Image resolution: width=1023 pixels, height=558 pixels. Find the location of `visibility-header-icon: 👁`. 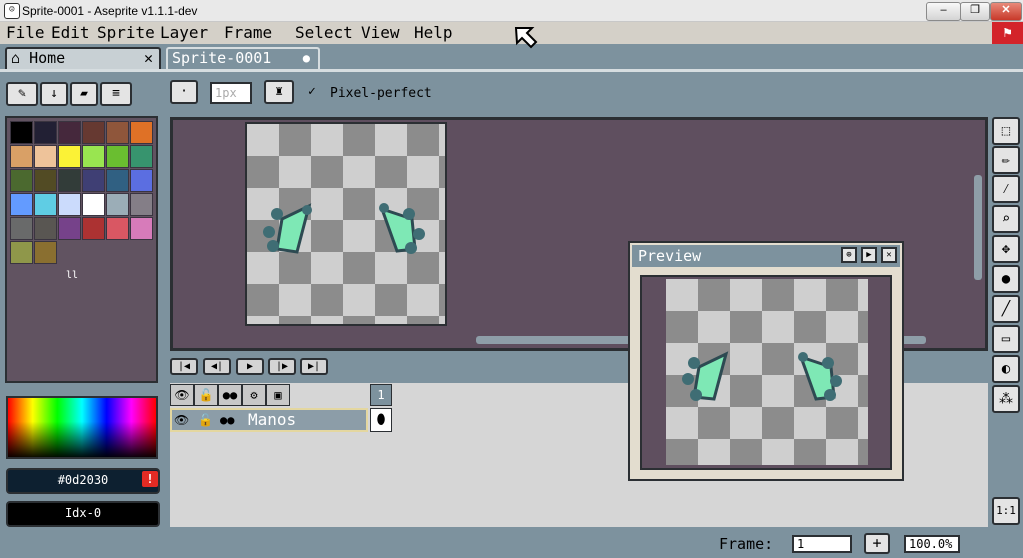

visibility-header-icon: 👁 is located at coordinates (182, 395).